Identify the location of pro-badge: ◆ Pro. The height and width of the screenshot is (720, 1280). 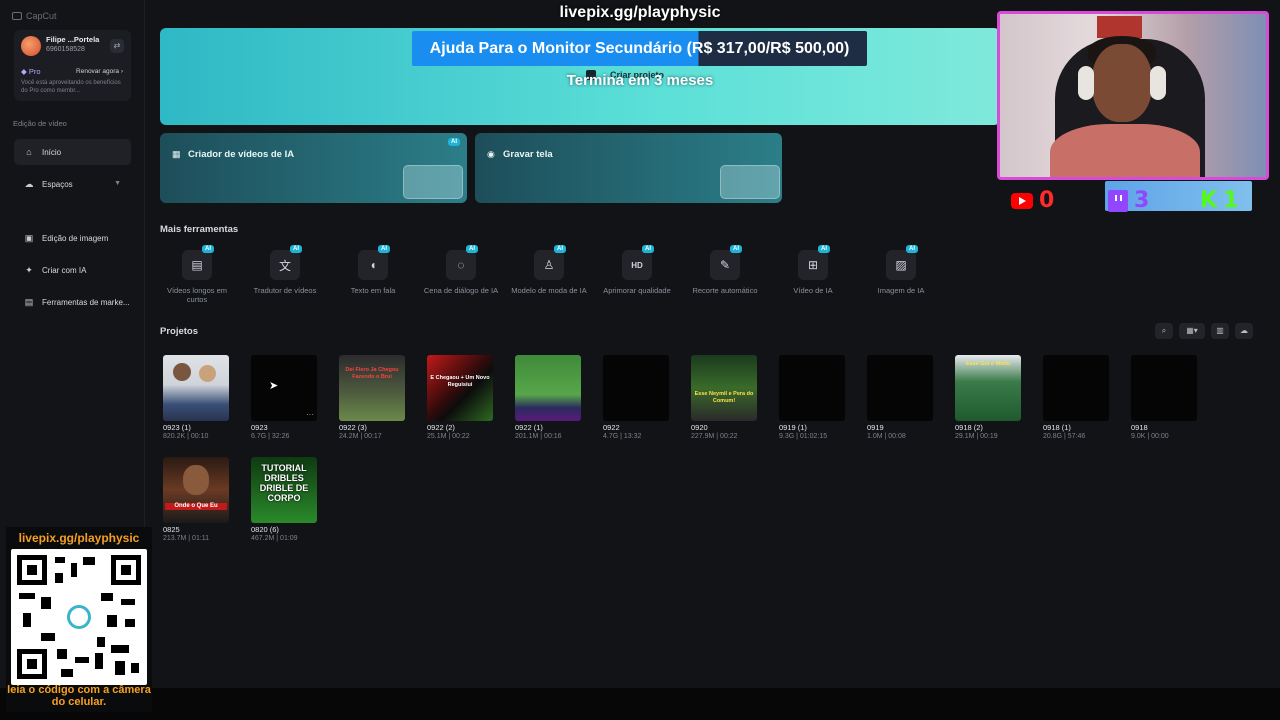
(31, 71).